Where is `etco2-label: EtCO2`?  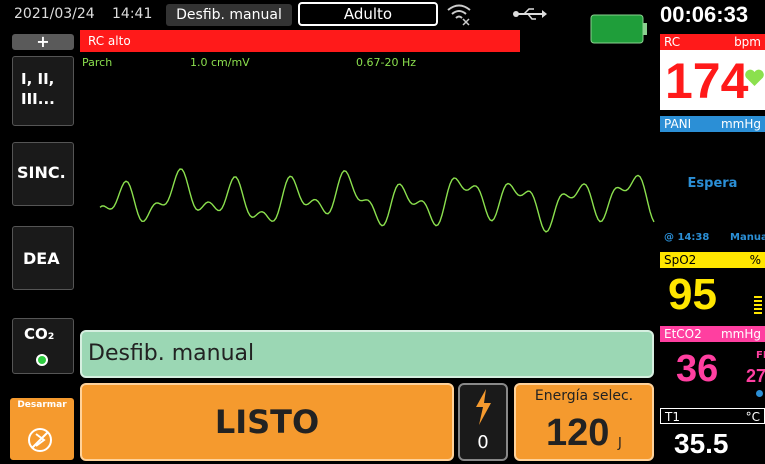
etco2-label: EtCO2 is located at coordinates (683, 334).